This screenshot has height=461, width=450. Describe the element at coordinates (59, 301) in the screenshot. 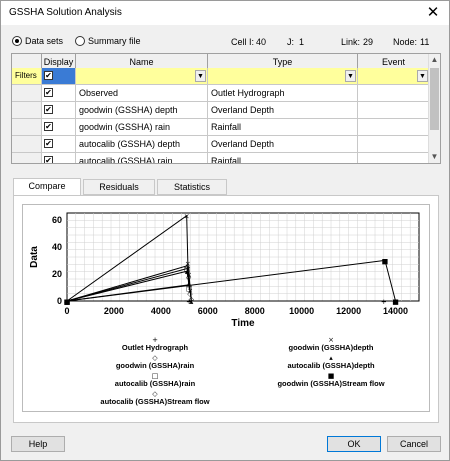

I see `y-tick-label: 0` at that location.